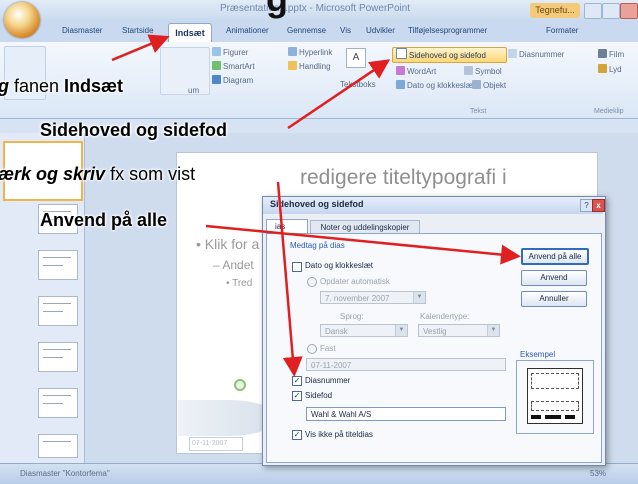 This screenshot has height=484, width=638. Describe the element at coordinates (449, 55) in the screenshot. I see `header-footer-button: Sidehoved og sidefod` at that location.